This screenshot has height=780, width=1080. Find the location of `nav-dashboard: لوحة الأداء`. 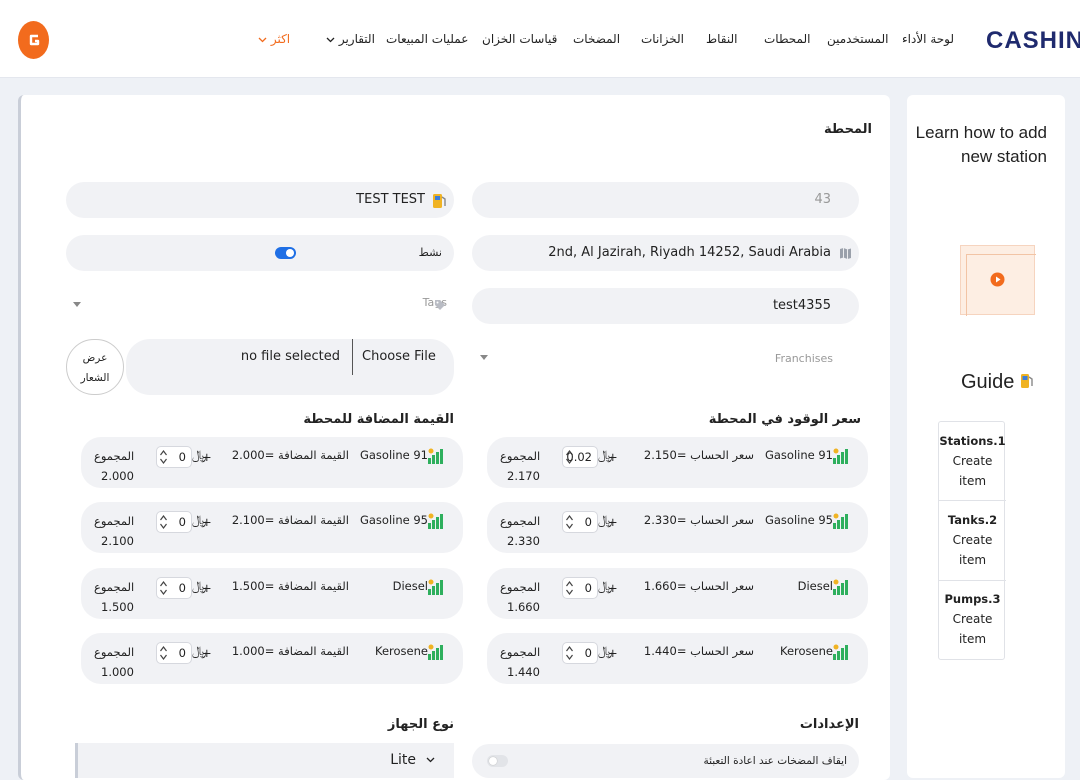

nav-dashboard: لوحة الأداء is located at coordinates (928, 39).